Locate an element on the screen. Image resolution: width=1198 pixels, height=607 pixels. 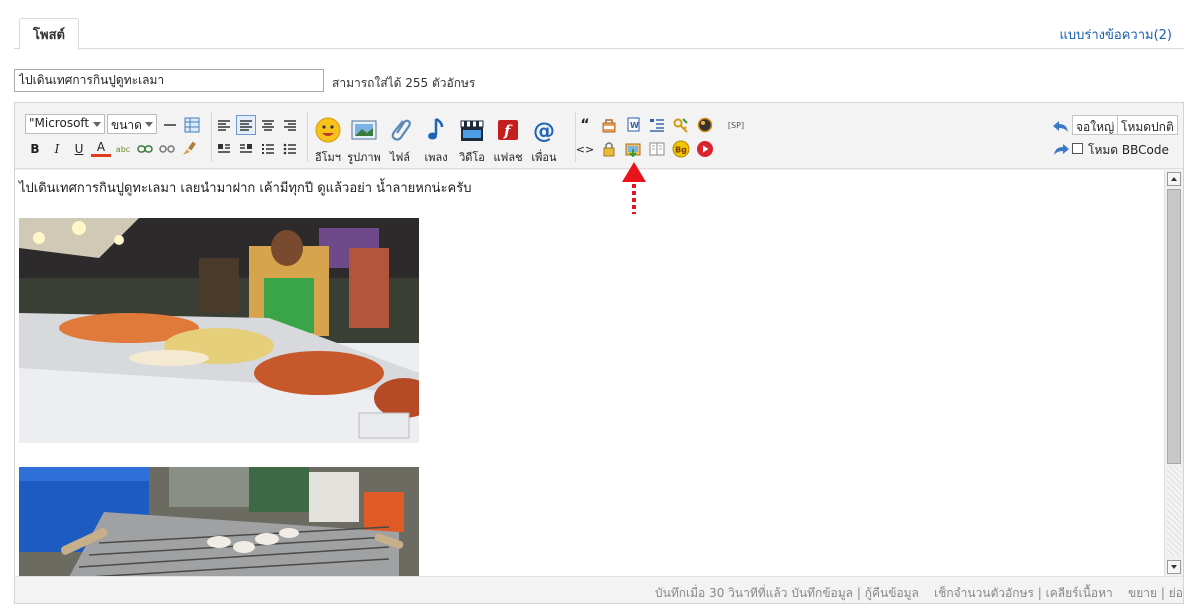
normal-mode-button: โหมดปกติ is located at coordinates (1147, 125).